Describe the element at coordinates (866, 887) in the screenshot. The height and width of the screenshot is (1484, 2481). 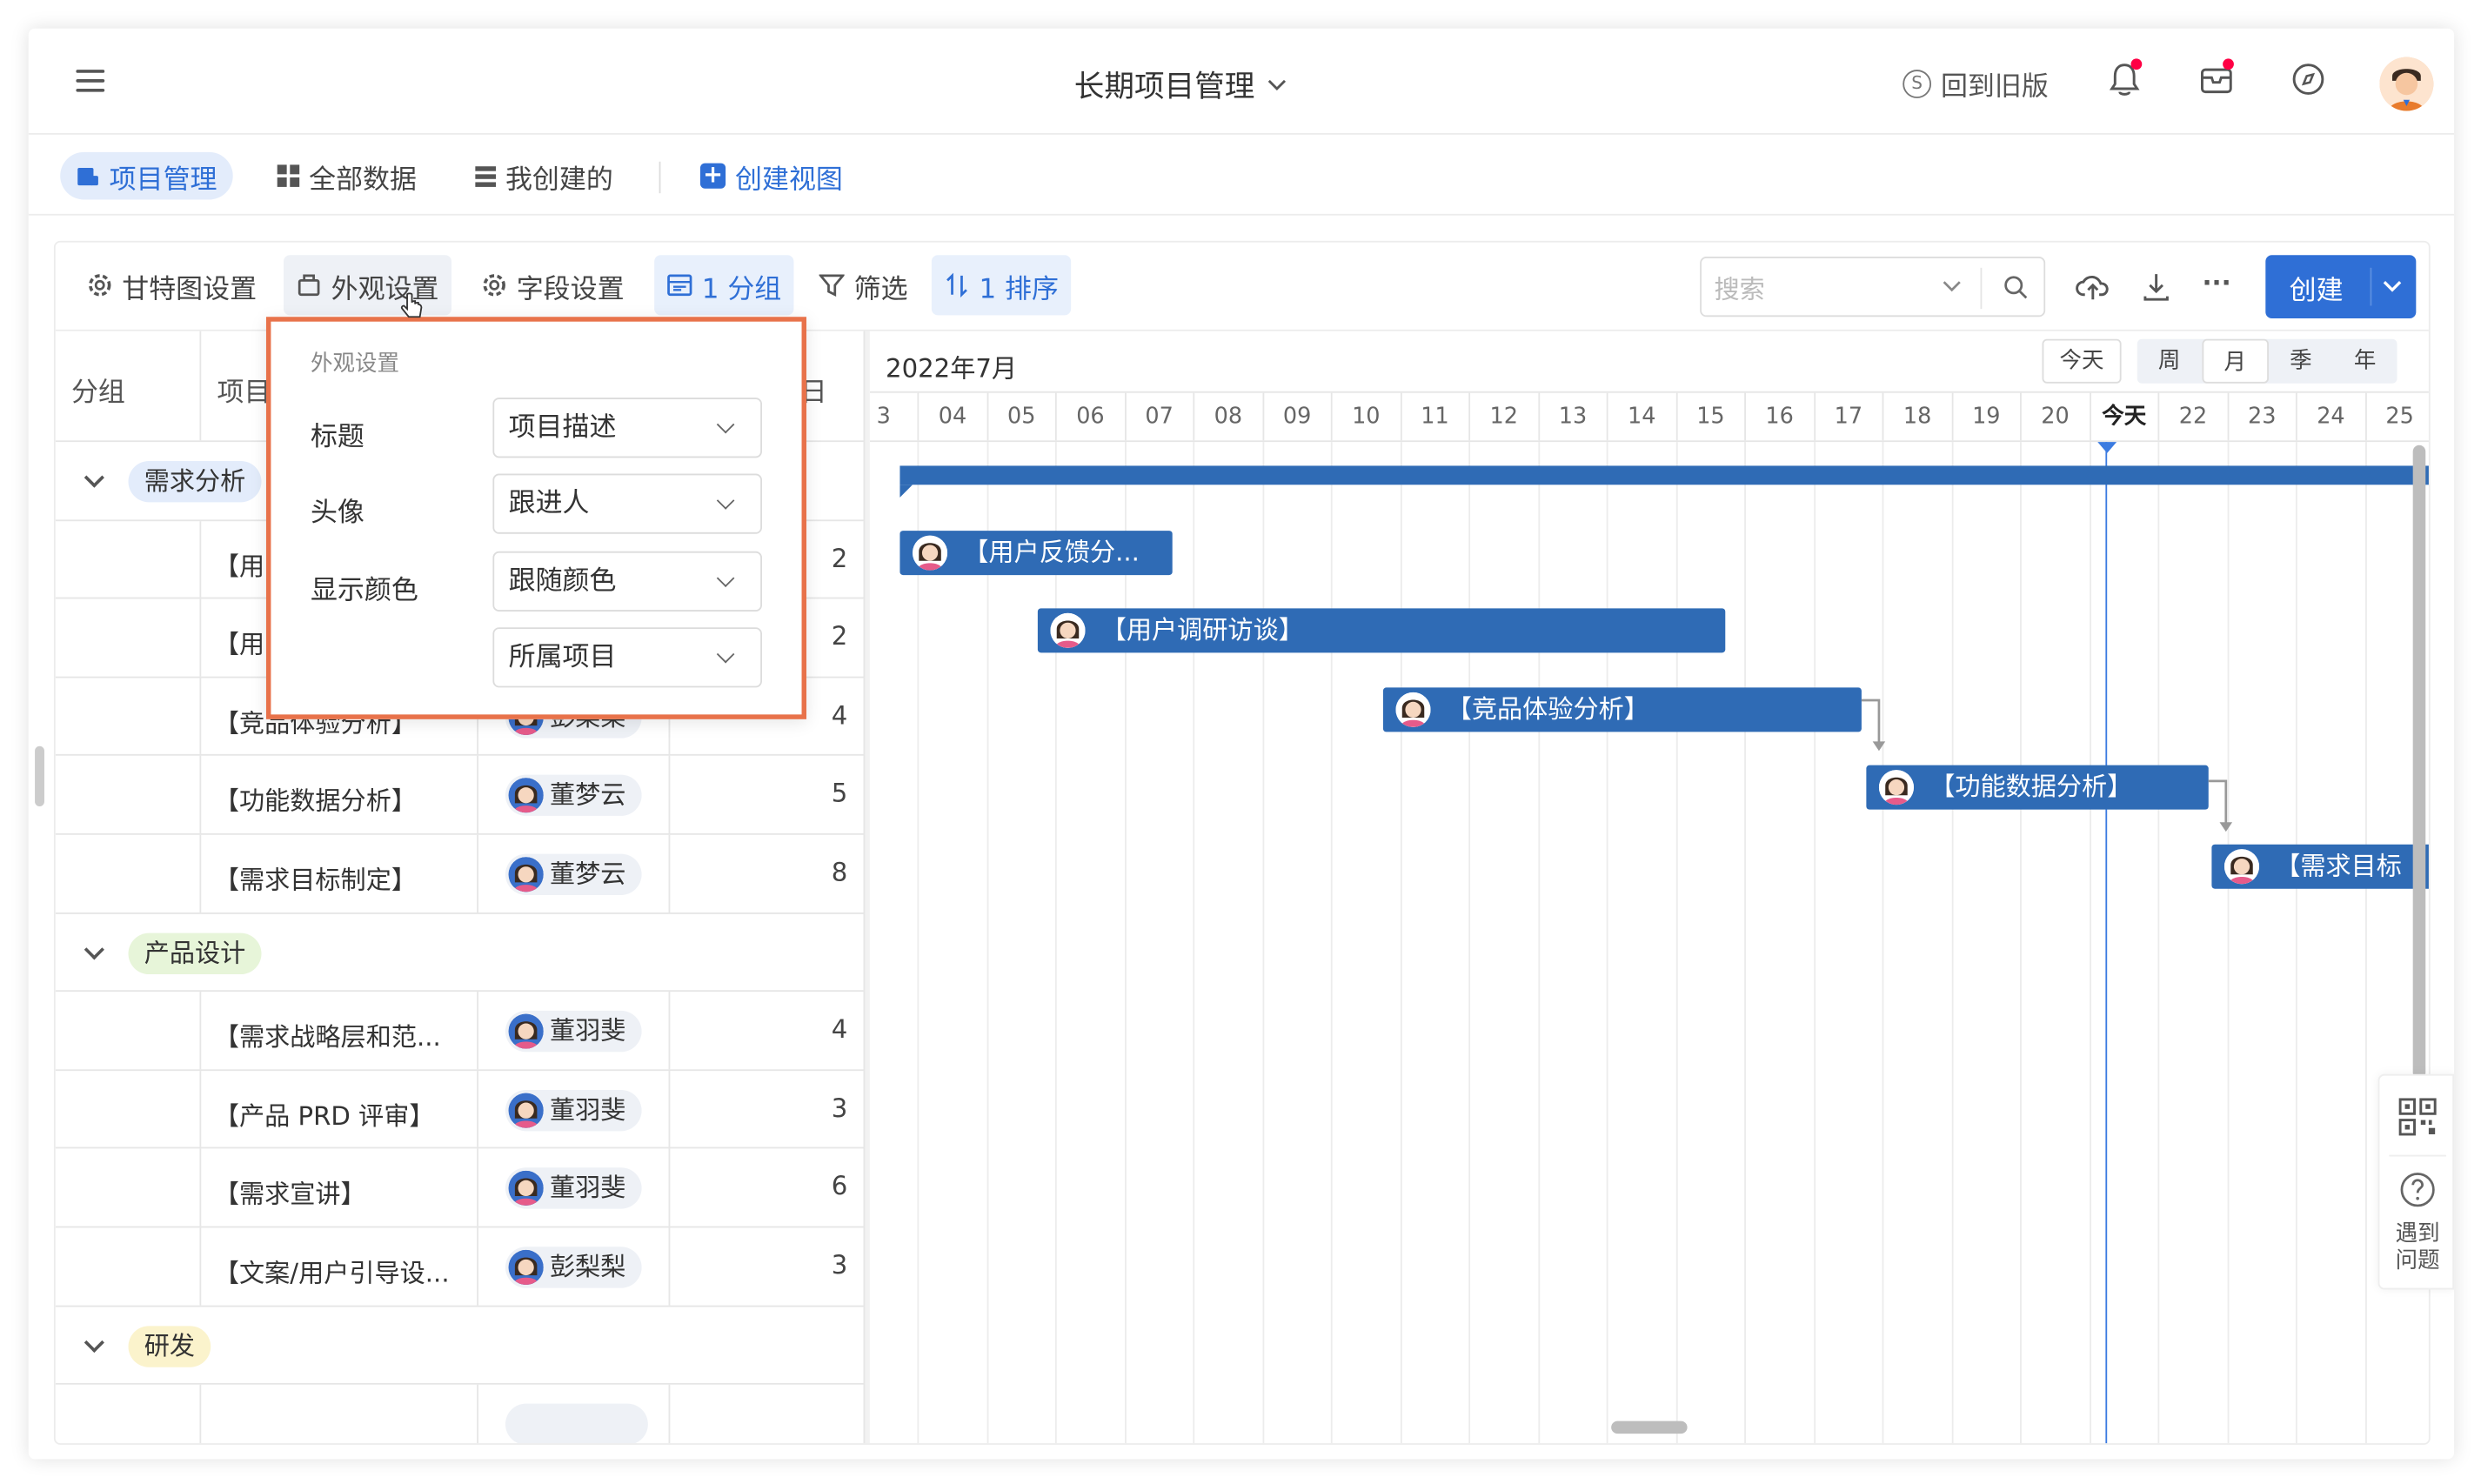
I see `pane-splitter` at that location.